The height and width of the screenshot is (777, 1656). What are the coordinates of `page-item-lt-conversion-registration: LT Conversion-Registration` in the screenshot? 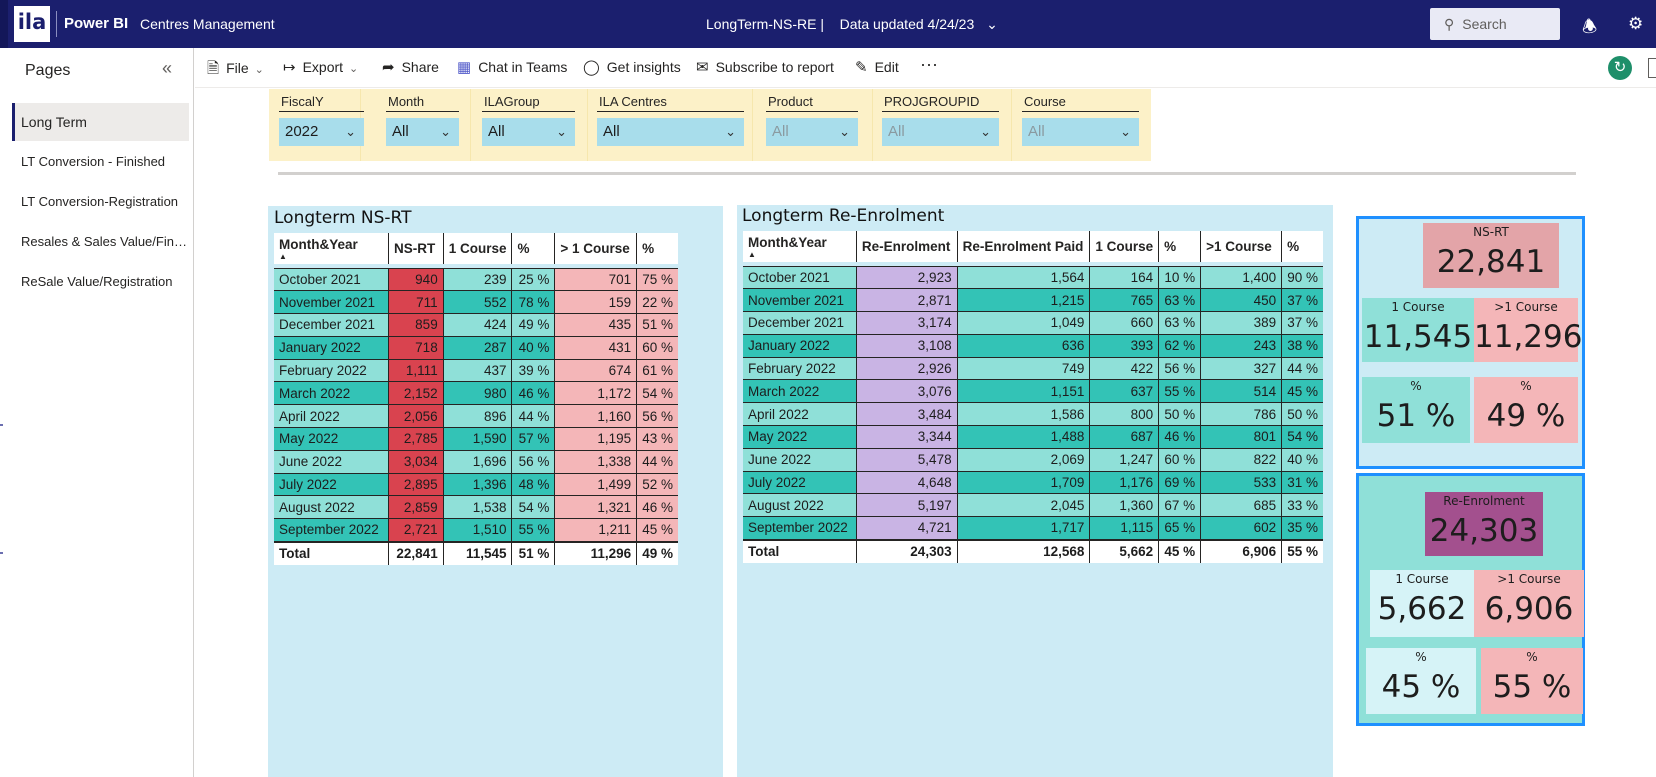 It's located at (100, 202).